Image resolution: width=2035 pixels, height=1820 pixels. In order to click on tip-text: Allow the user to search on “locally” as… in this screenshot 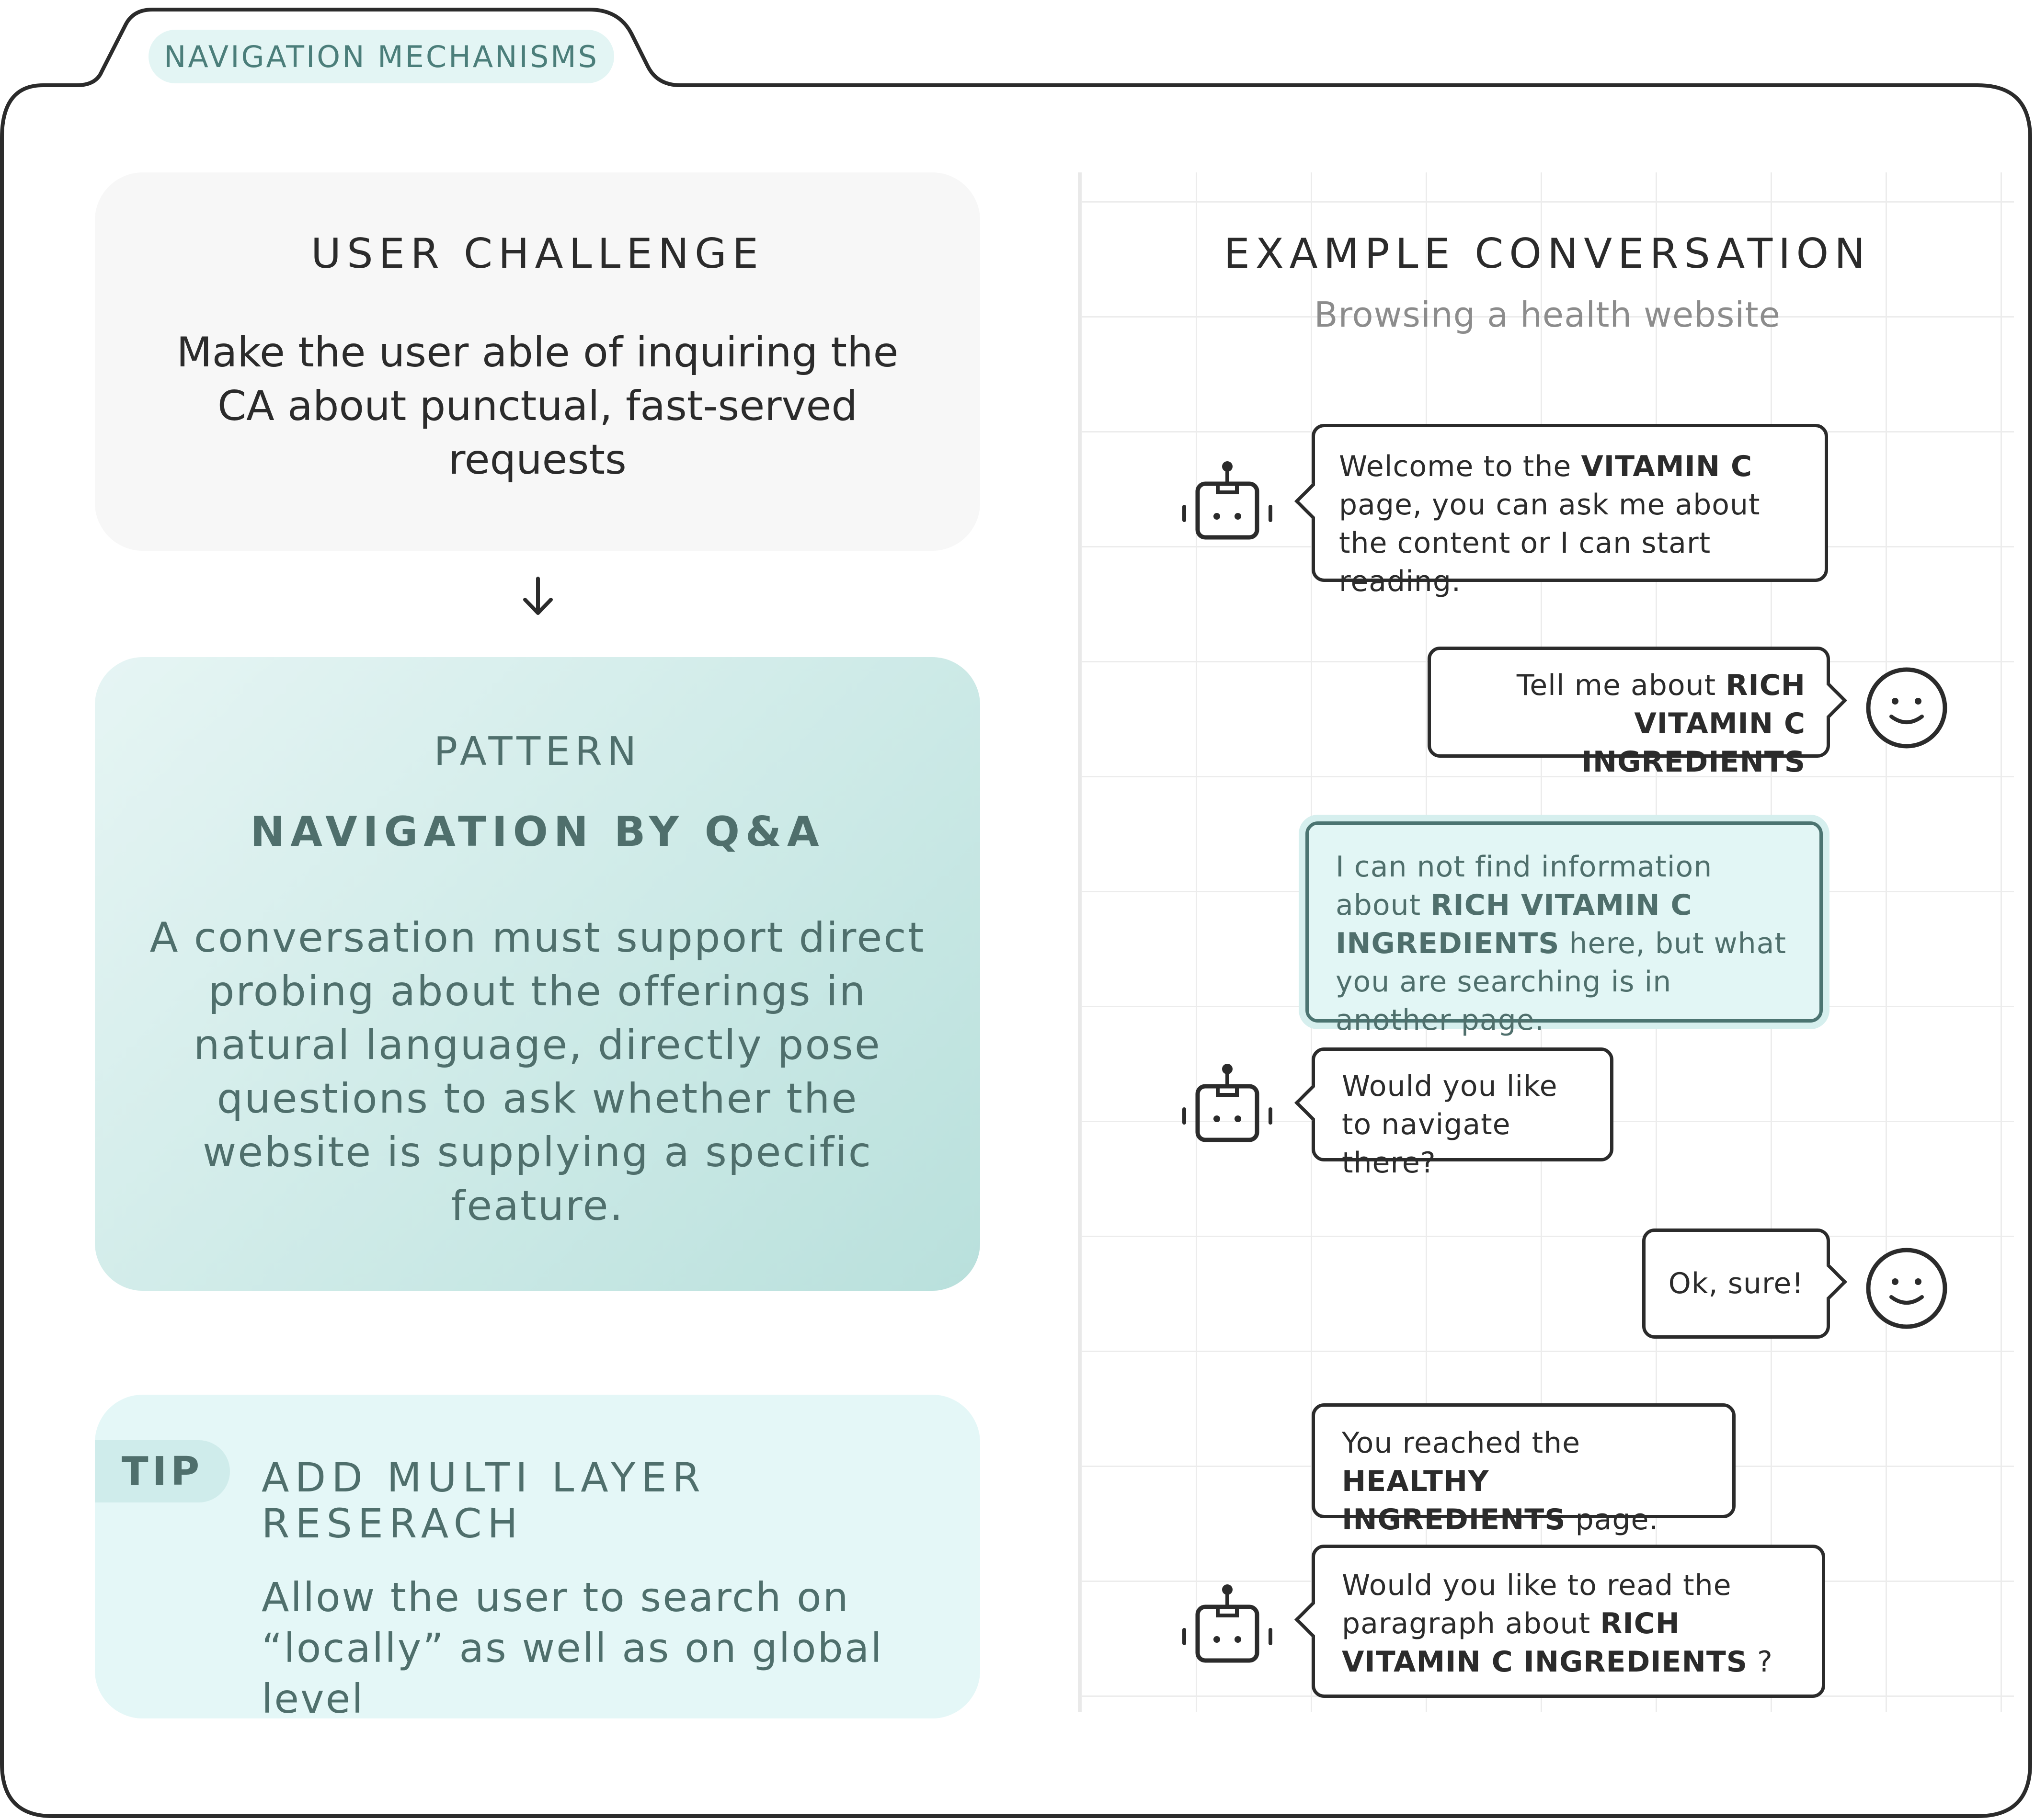, I will do `click(572, 1648)`.